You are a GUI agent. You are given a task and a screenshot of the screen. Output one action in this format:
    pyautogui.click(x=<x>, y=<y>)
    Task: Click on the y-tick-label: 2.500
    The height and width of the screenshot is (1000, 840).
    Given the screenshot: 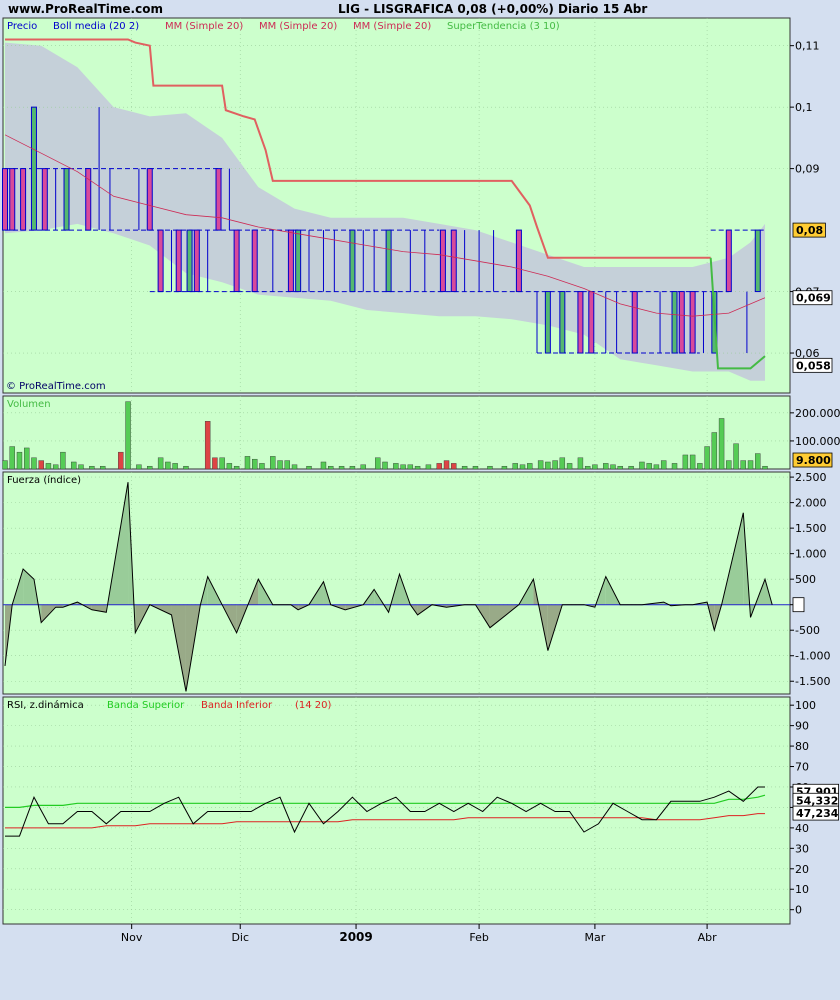 What is the action you would take?
    pyautogui.click(x=811, y=477)
    